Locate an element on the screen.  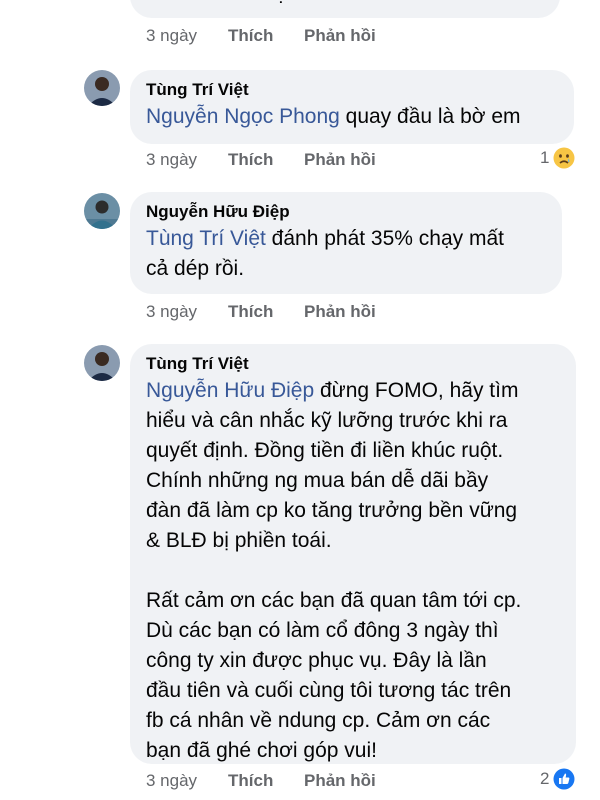
comment-author: Nguyễn Hữu Điệp is located at coordinates (346, 212).